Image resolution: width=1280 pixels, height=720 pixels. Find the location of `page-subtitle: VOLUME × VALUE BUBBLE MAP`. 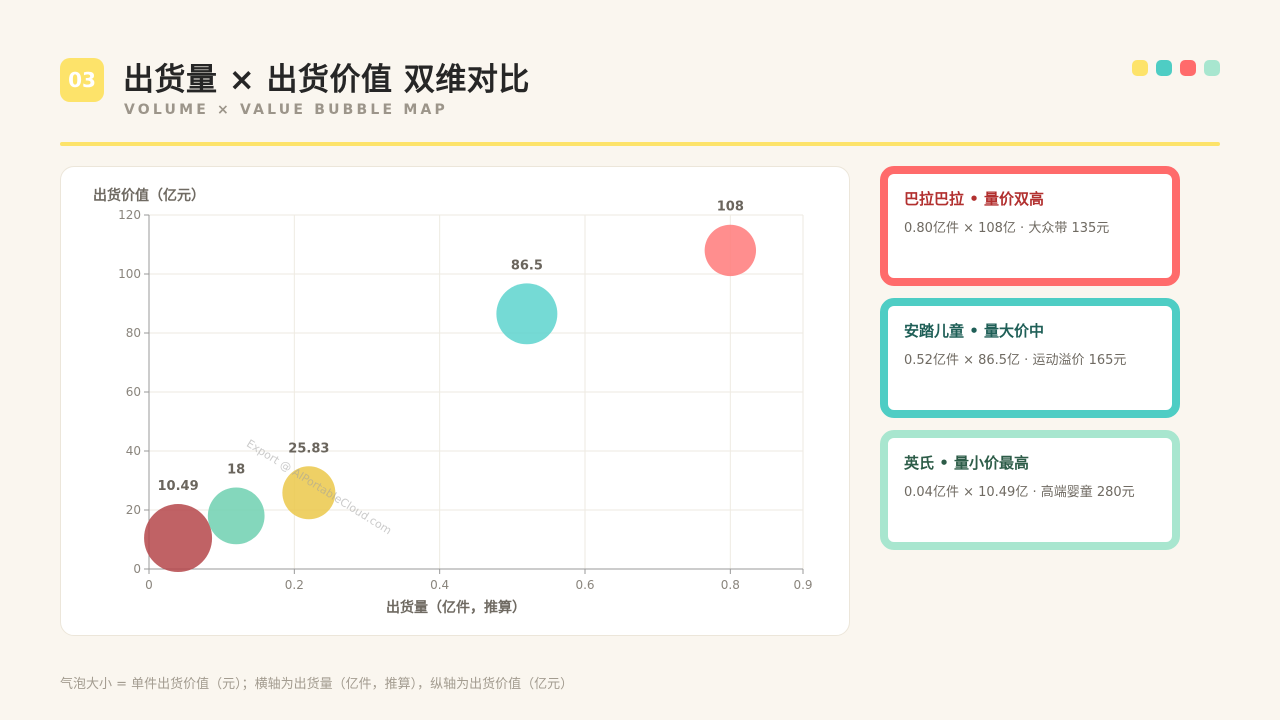

page-subtitle: VOLUME × VALUE BUBBLE MAP is located at coordinates (286, 110).